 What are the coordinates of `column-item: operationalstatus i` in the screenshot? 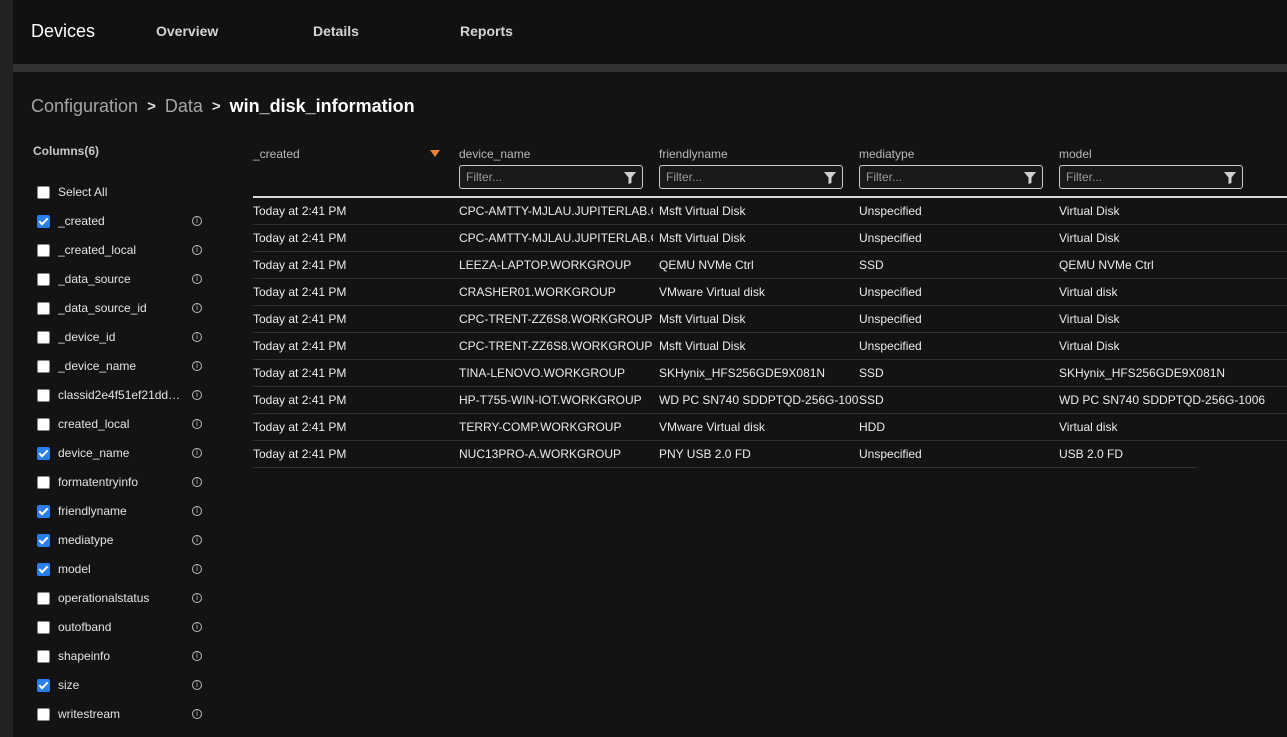 It's located at (122, 598).